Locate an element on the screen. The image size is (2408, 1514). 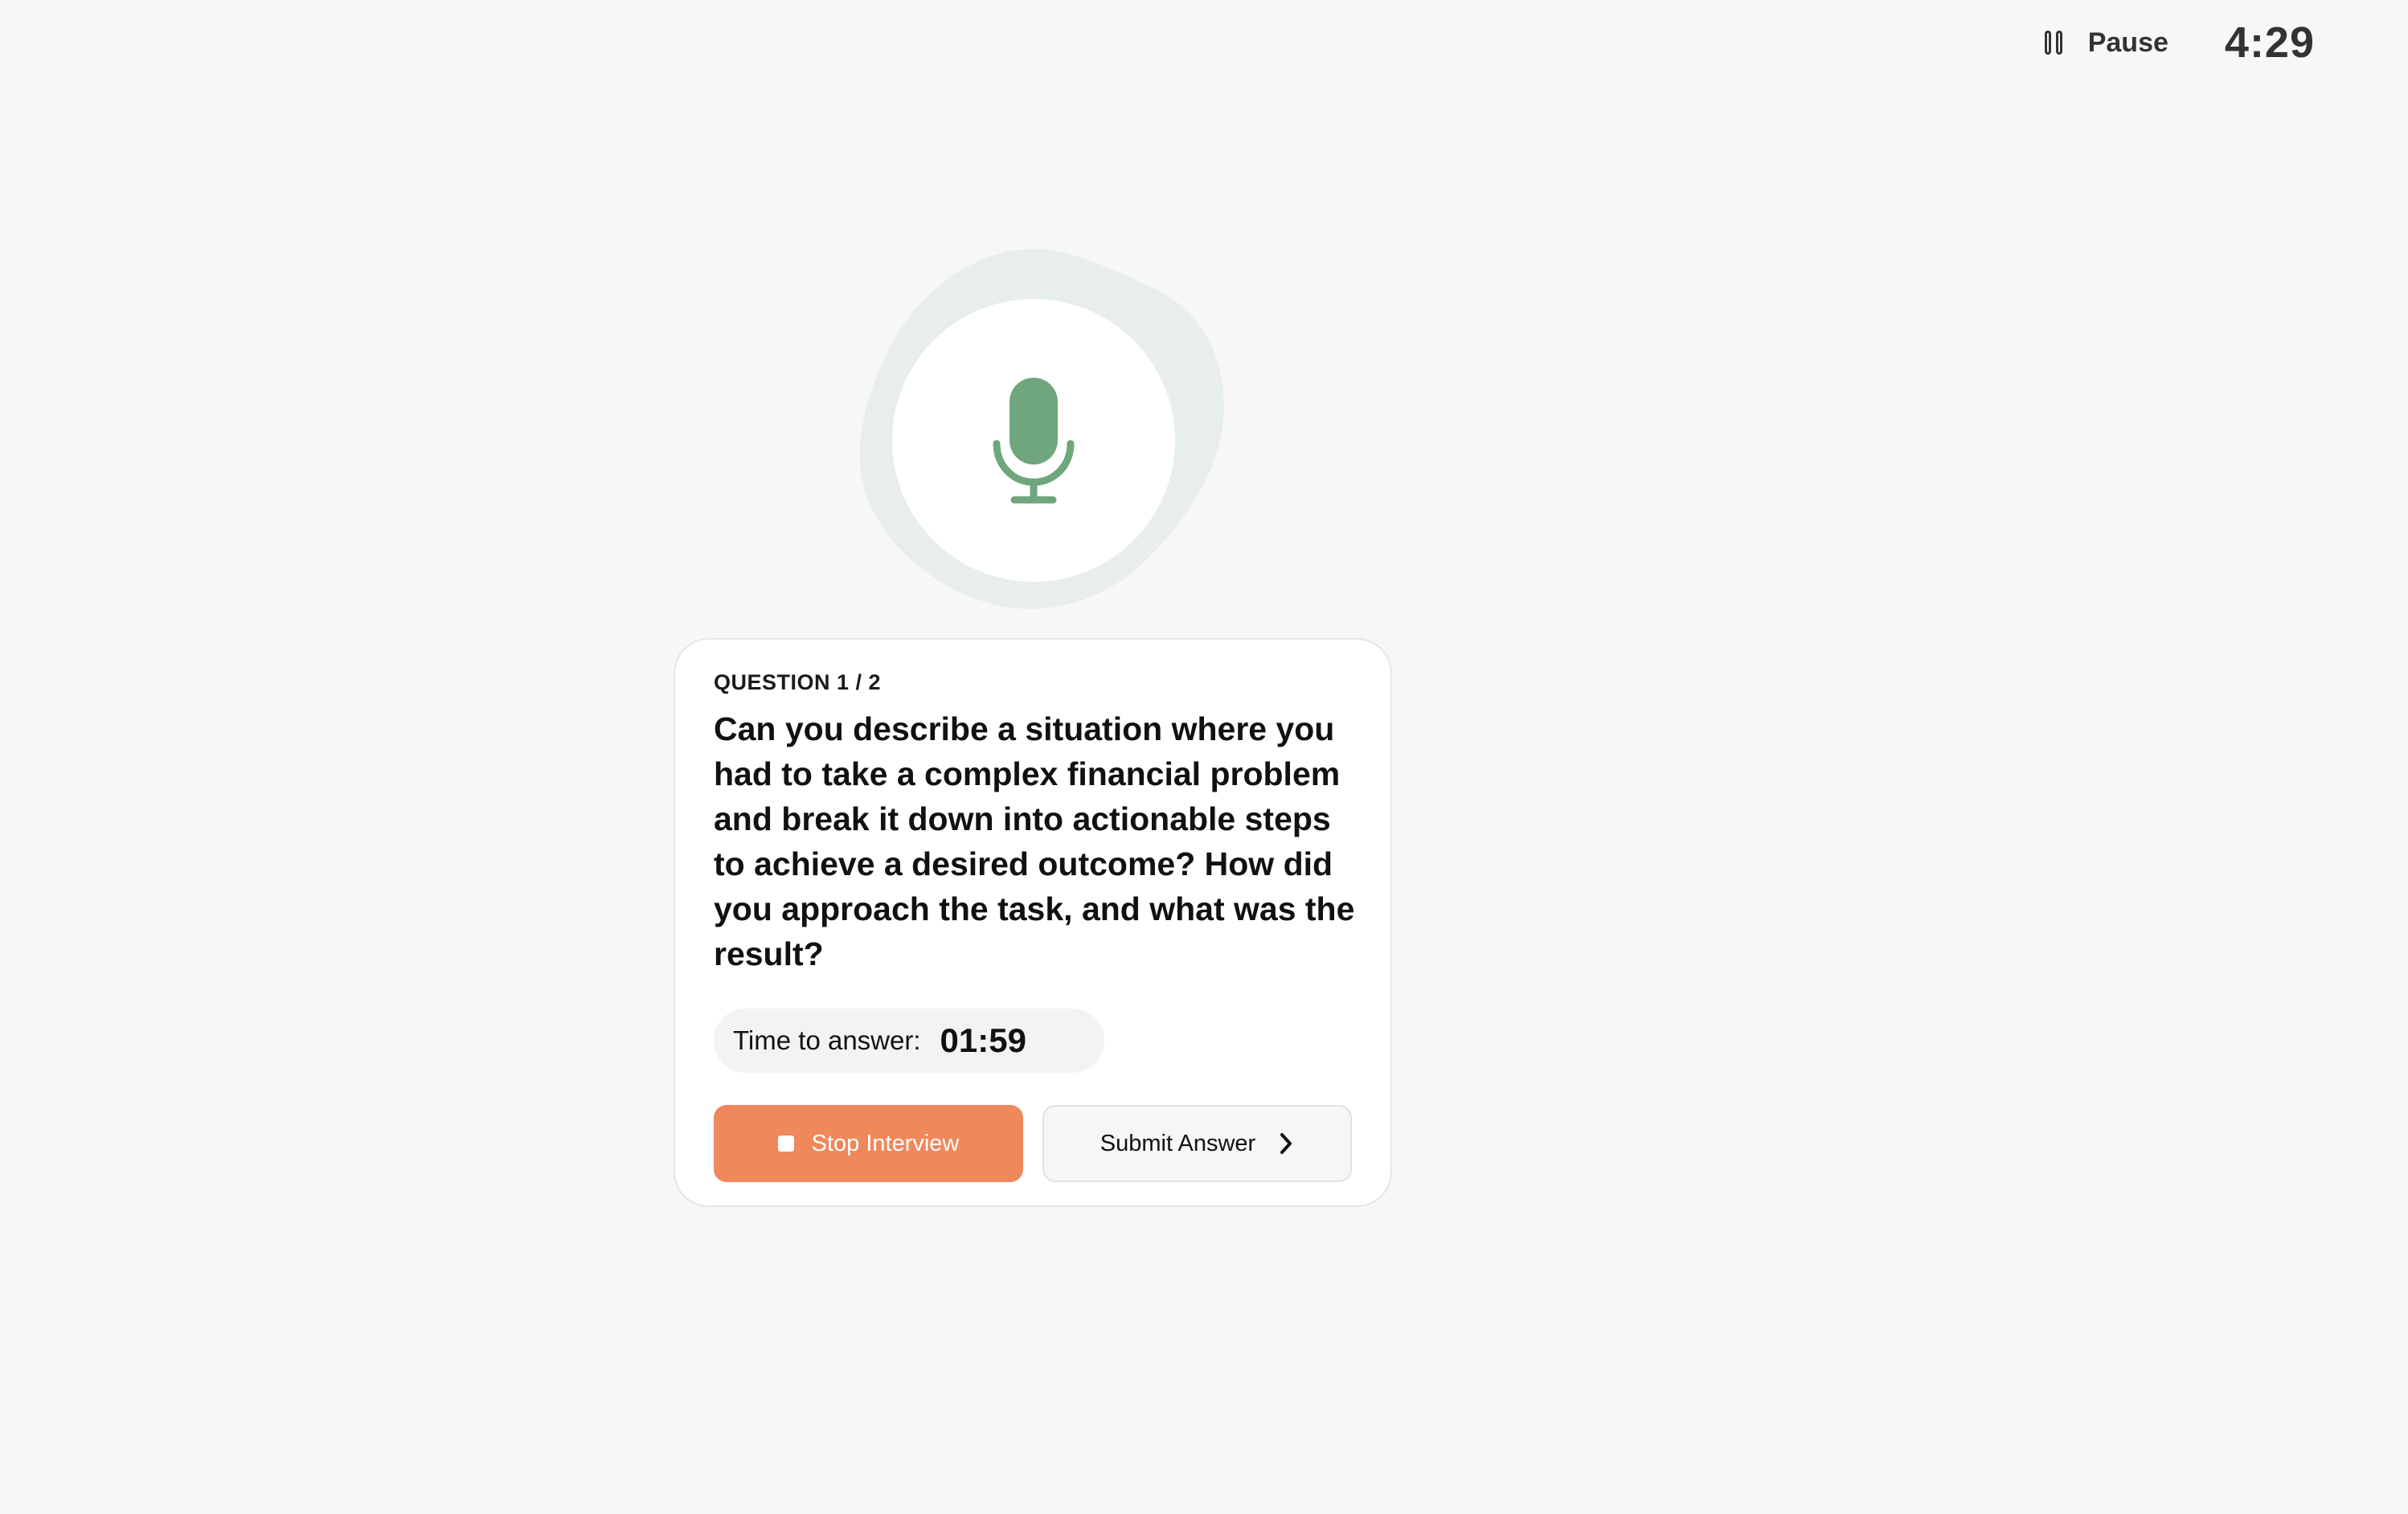
answer-timer: Time to answer: 01:59 is located at coordinates (909, 1041).